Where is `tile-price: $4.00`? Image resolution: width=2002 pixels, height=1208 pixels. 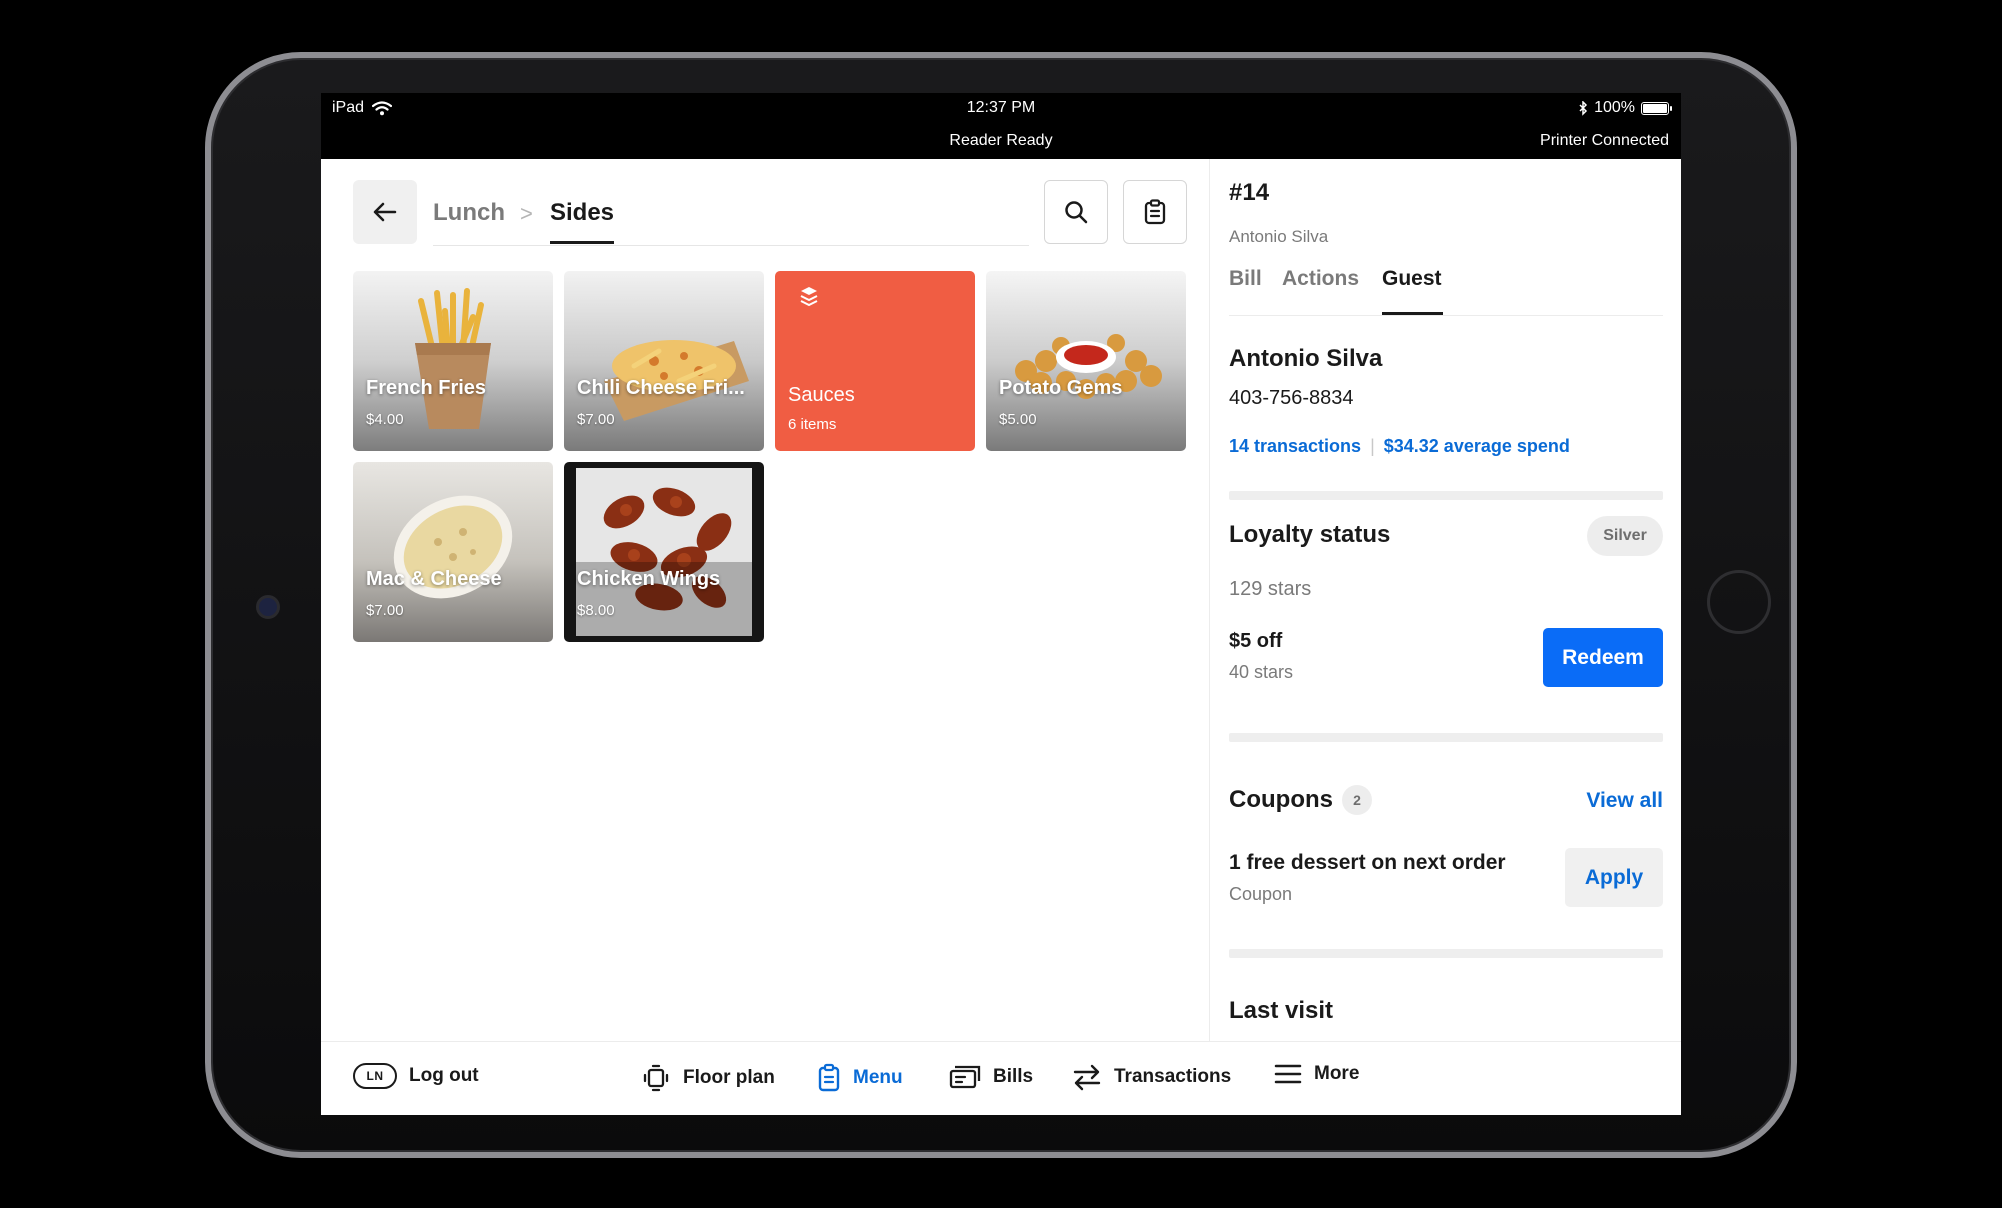
tile-price: $4.00 is located at coordinates (385, 419).